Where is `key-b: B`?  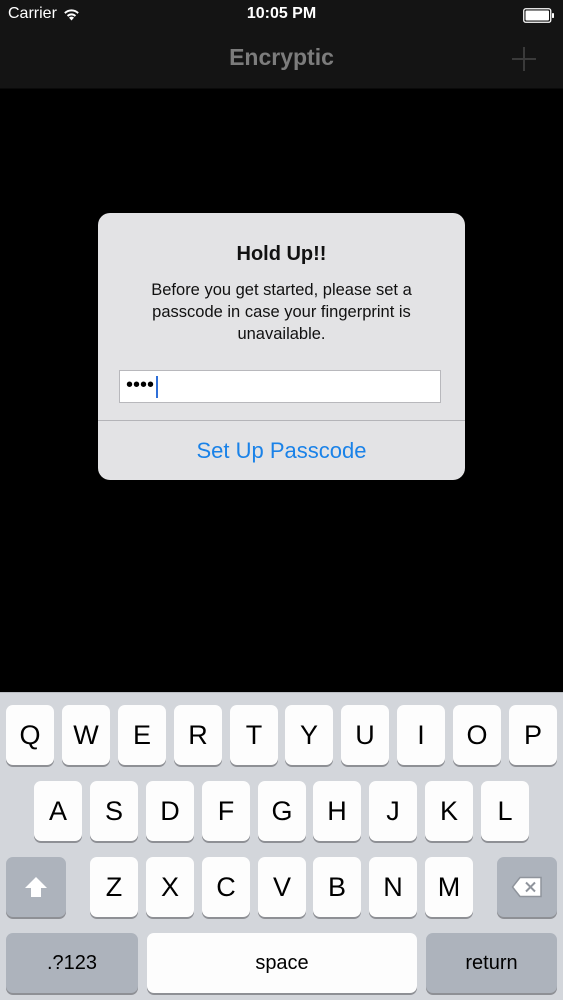 key-b: B is located at coordinates (337, 887).